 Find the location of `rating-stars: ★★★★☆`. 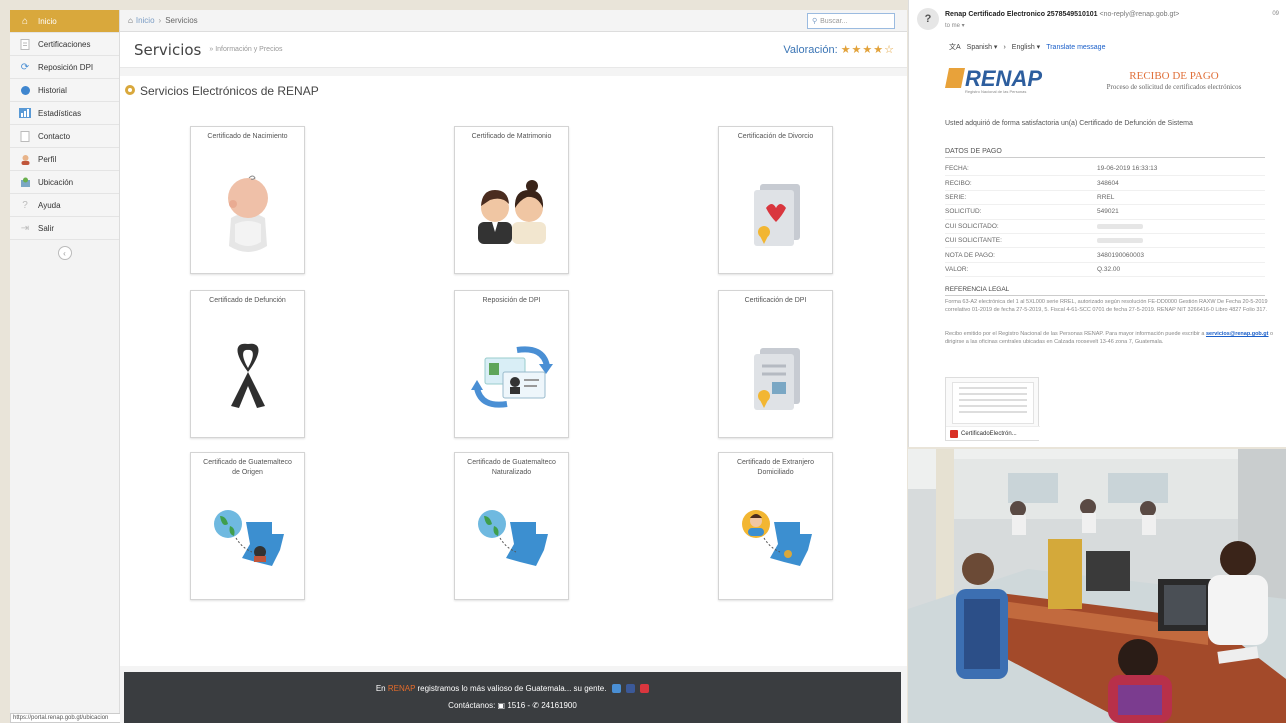

rating-stars: ★★★★☆ is located at coordinates (867, 50).